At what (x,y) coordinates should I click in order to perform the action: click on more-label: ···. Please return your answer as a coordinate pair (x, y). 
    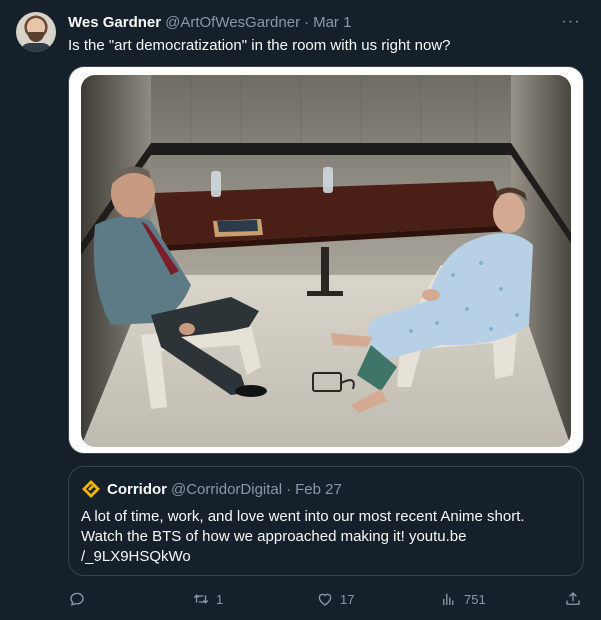
    Looking at the image, I should click on (571, 21).